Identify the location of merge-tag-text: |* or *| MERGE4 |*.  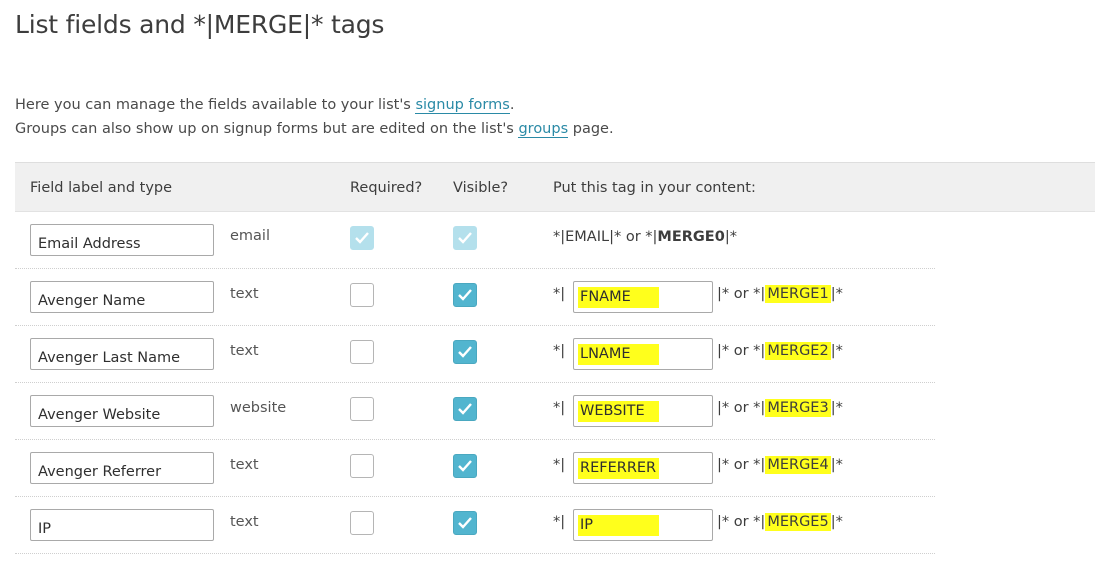
(780, 465).